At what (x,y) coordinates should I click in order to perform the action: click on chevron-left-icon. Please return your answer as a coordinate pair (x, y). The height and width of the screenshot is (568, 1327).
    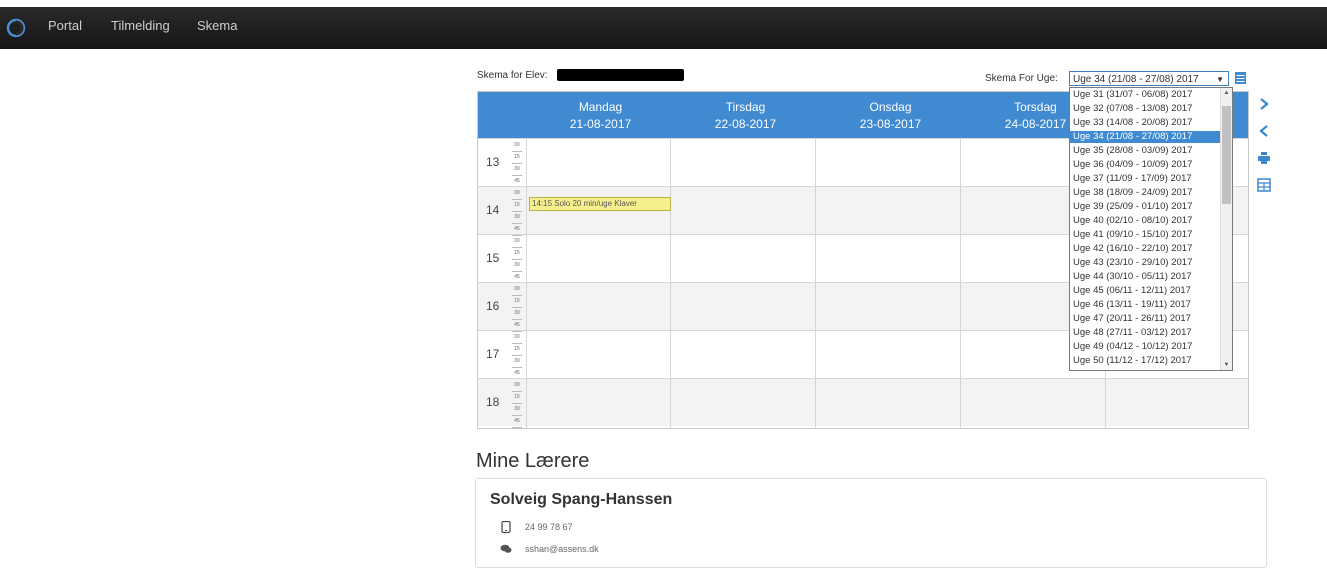
    Looking at the image, I should click on (1264, 131).